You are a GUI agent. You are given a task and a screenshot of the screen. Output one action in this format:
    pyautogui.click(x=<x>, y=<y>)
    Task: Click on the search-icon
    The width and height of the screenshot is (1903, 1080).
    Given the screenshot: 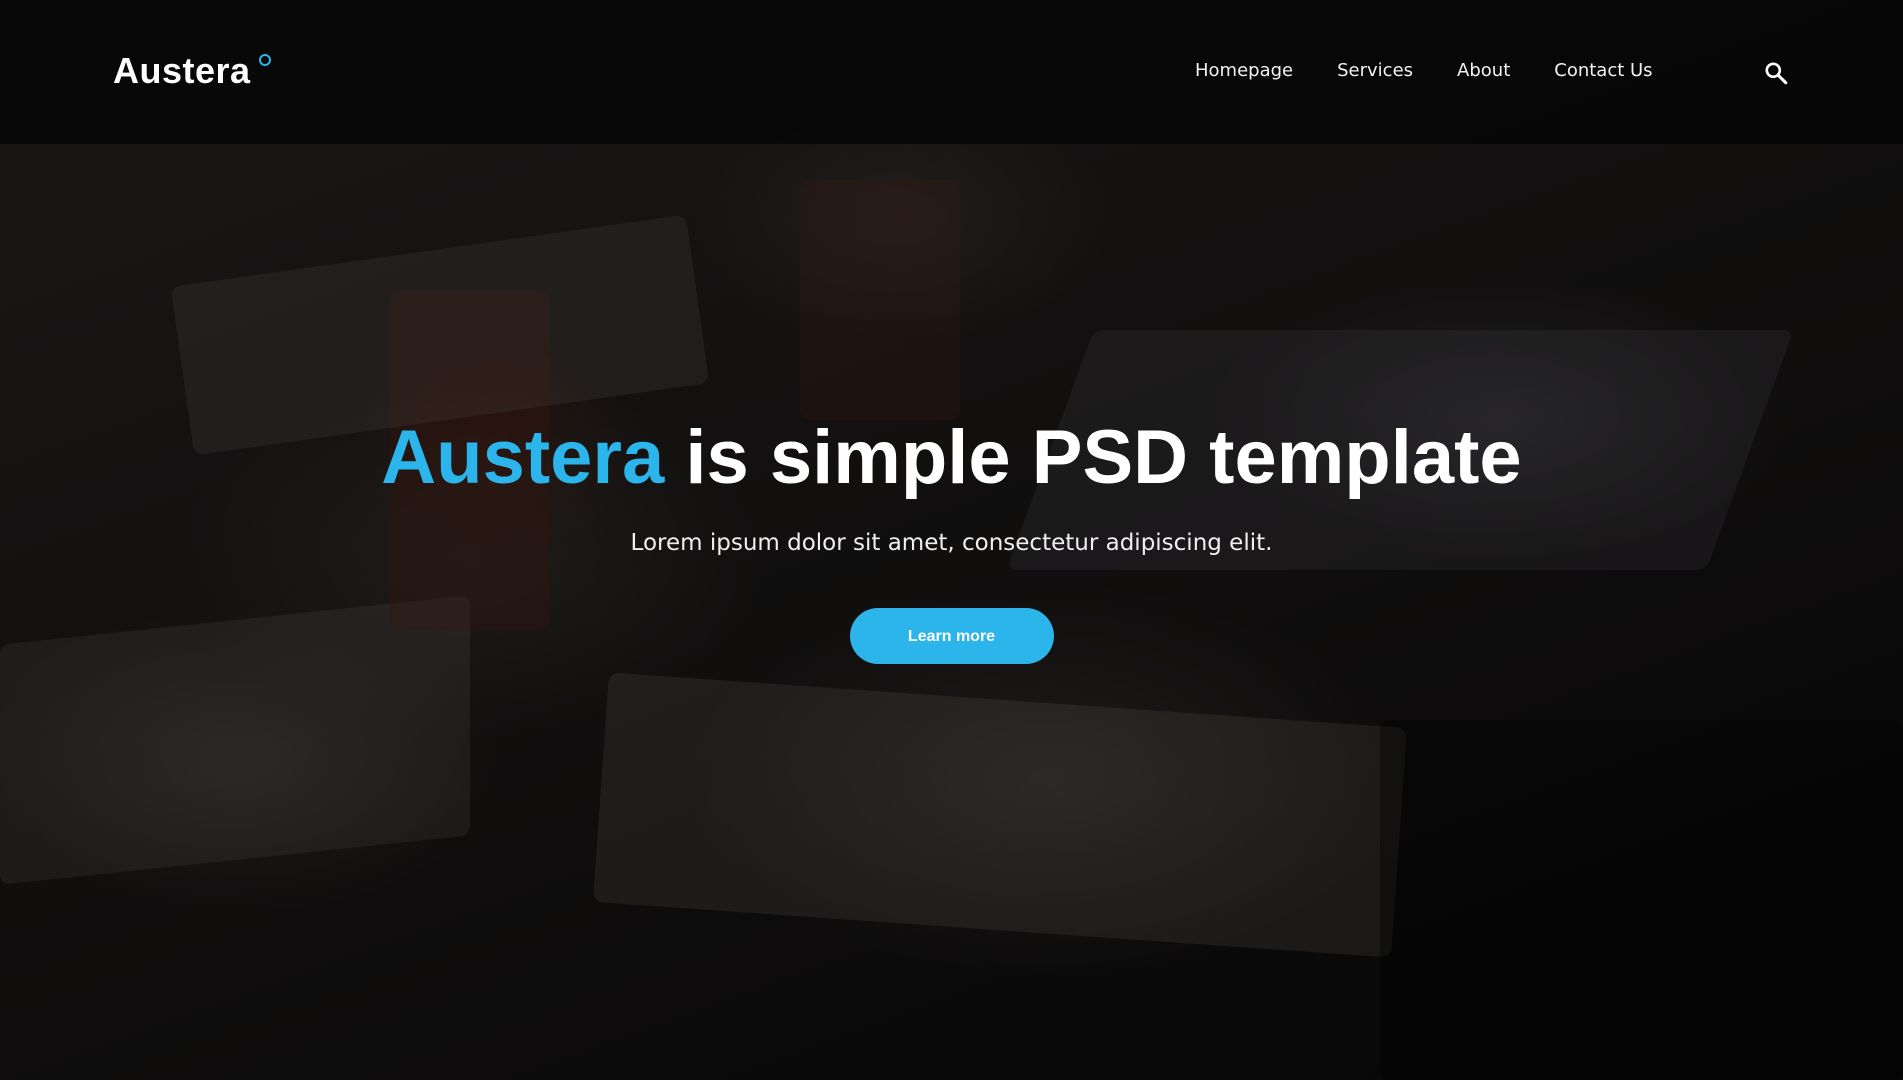 What is the action you would take?
    pyautogui.click(x=1776, y=73)
    